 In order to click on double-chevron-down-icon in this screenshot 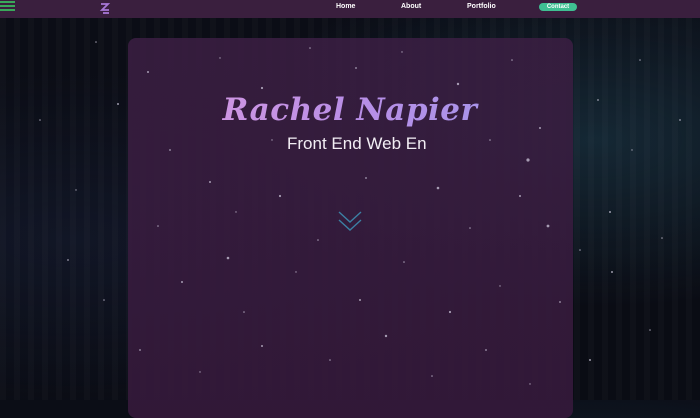, I will do `click(350, 222)`.